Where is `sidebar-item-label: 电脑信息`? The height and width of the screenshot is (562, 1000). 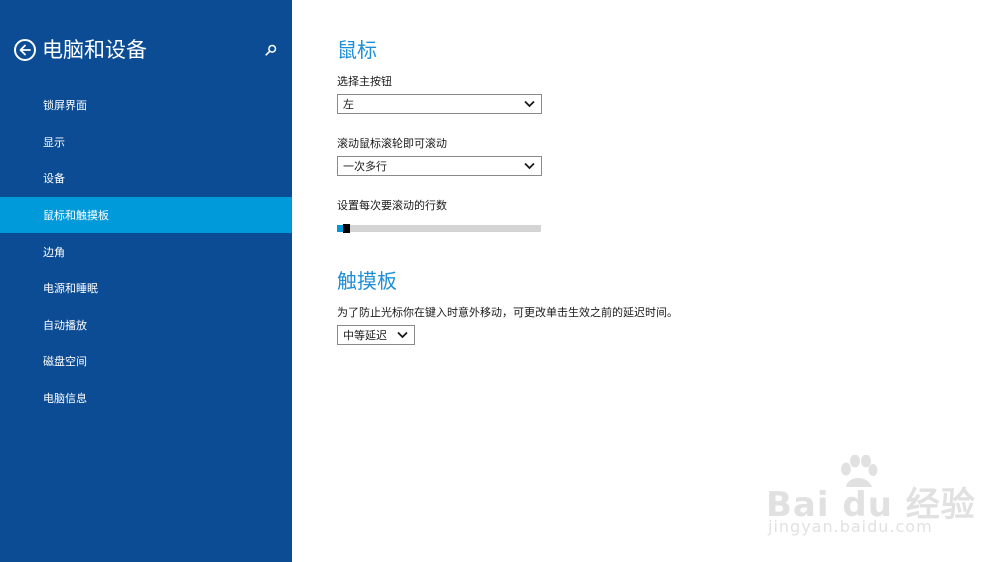 sidebar-item-label: 电脑信息 is located at coordinates (65, 399).